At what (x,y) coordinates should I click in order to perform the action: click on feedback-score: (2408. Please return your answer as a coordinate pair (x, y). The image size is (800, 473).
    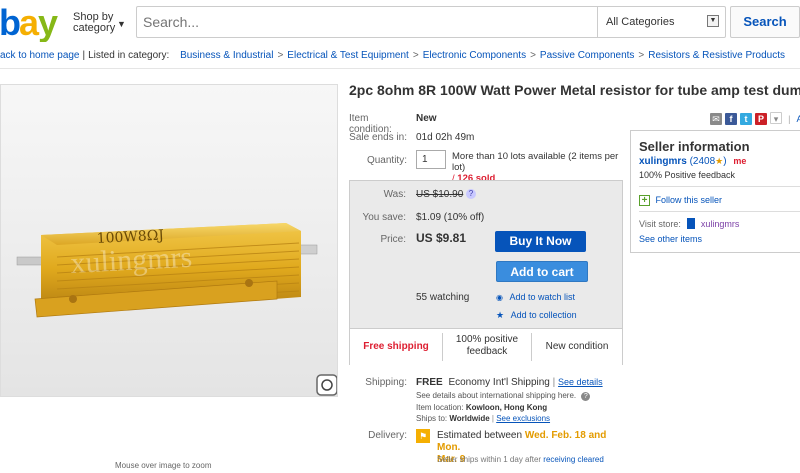
    Looking at the image, I should click on (703, 161).